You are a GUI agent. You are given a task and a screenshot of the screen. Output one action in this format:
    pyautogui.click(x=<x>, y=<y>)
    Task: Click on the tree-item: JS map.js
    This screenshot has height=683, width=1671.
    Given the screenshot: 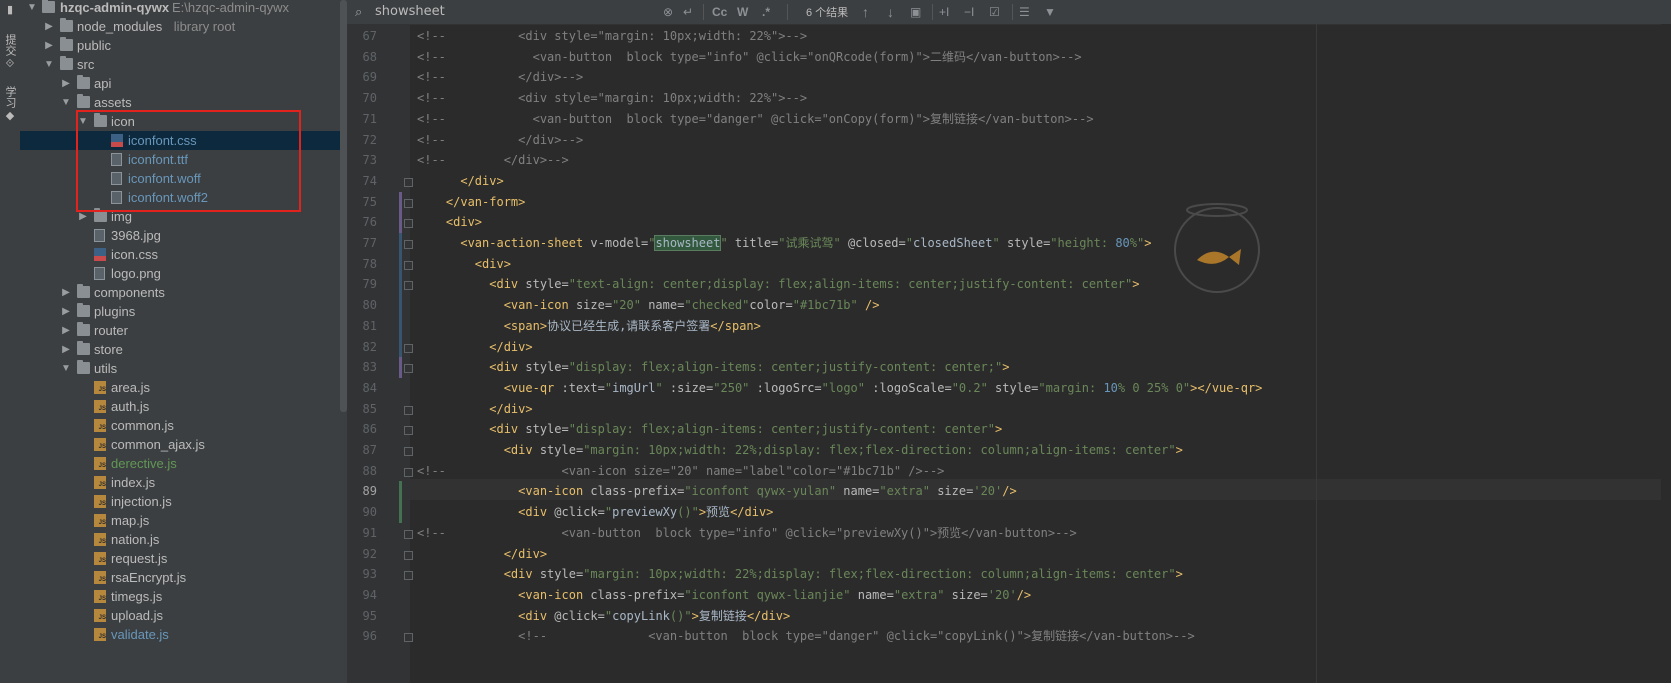 What is the action you would take?
    pyautogui.click(x=183, y=520)
    